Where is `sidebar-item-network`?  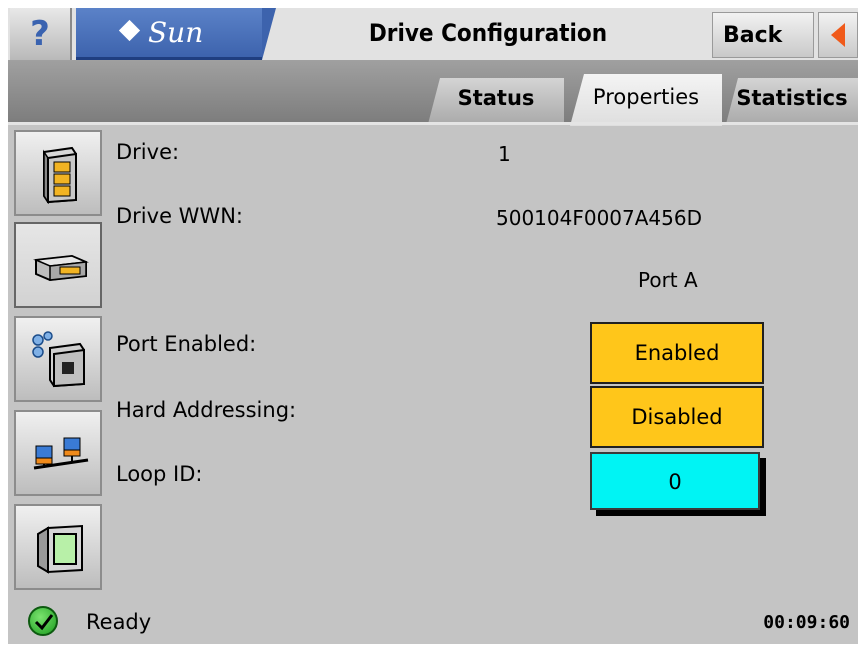 sidebar-item-network is located at coordinates (58, 453).